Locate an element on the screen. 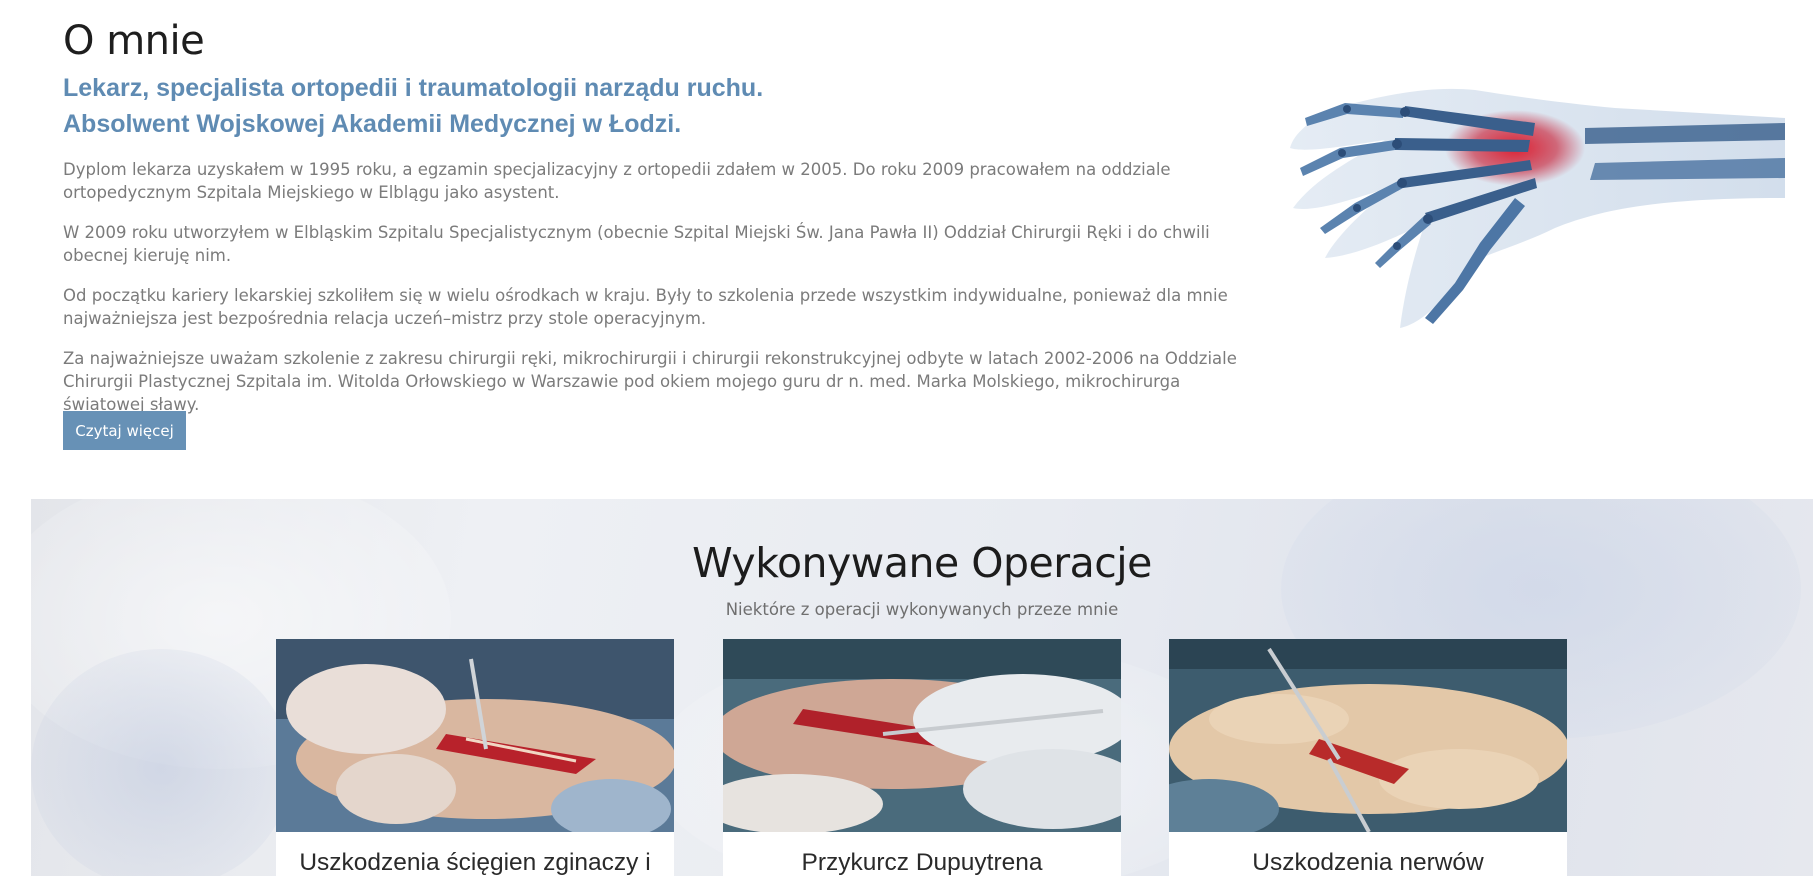  operation-card-tendon: Uszkodzenia ścięgien zginaczy i is located at coordinates (475, 757).